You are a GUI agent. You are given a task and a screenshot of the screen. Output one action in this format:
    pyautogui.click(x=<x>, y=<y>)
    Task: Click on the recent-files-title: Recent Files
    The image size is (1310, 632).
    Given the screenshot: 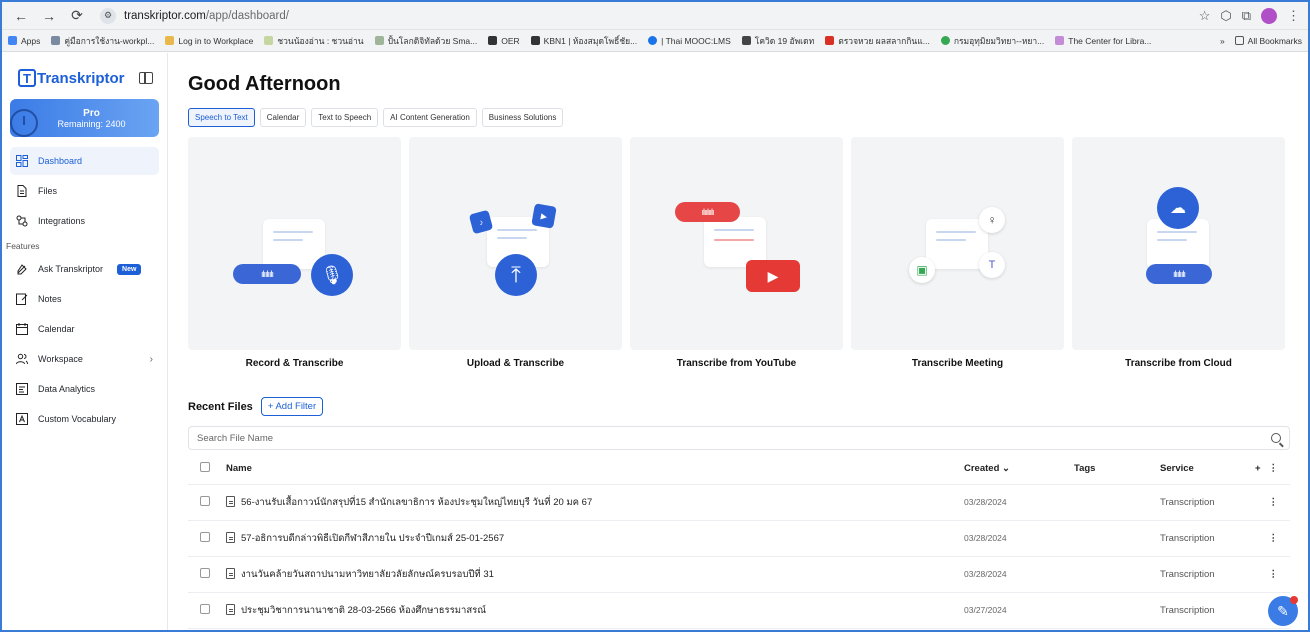 What is the action you would take?
    pyautogui.click(x=220, y=406)
    